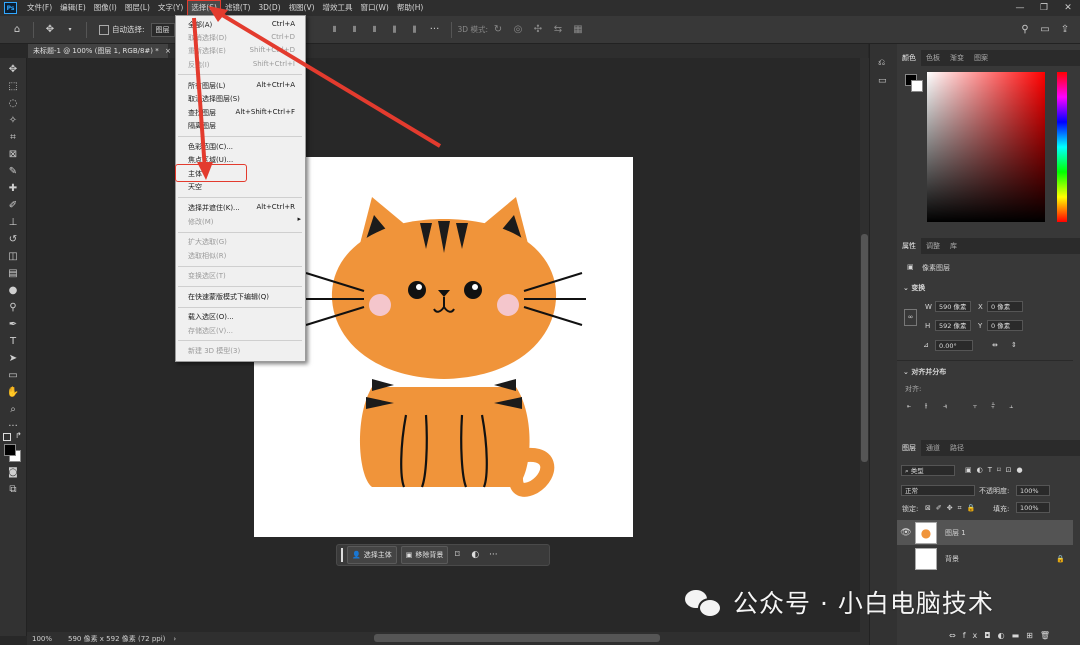 This screenshot has height=645, width=1080. I want to click on annotation-arrows, so click(317, 93).